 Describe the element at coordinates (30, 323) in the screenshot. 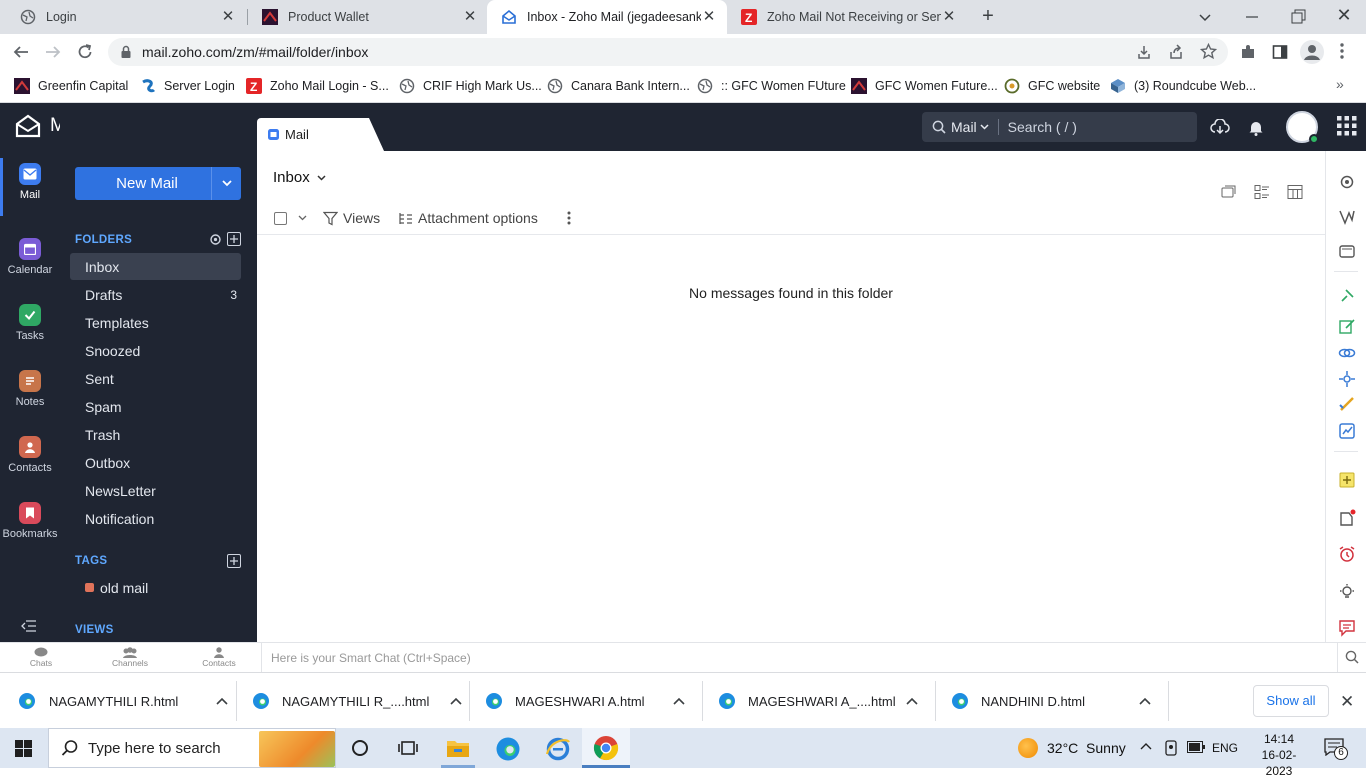

I see `rail-tasks: Tasks` at that location.